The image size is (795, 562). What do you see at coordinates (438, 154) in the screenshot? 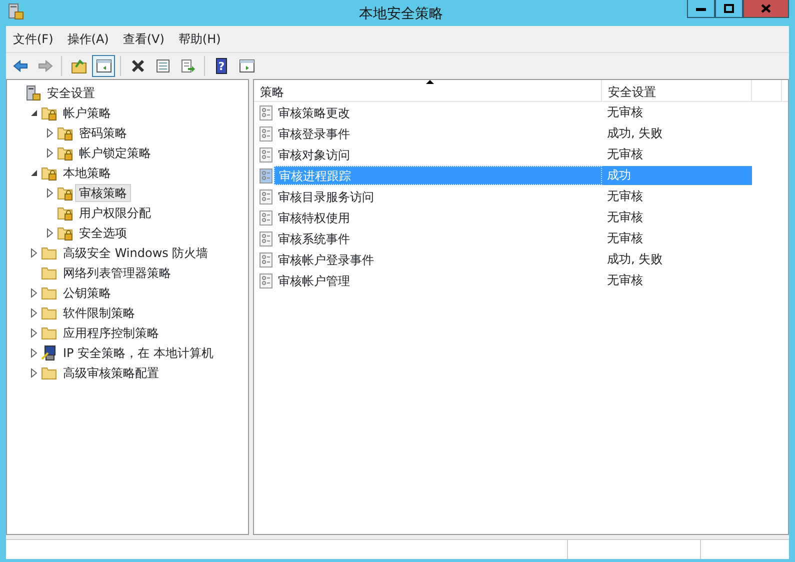
I see `table-cell: 审核对象访问` at bounding box center [438, 154].